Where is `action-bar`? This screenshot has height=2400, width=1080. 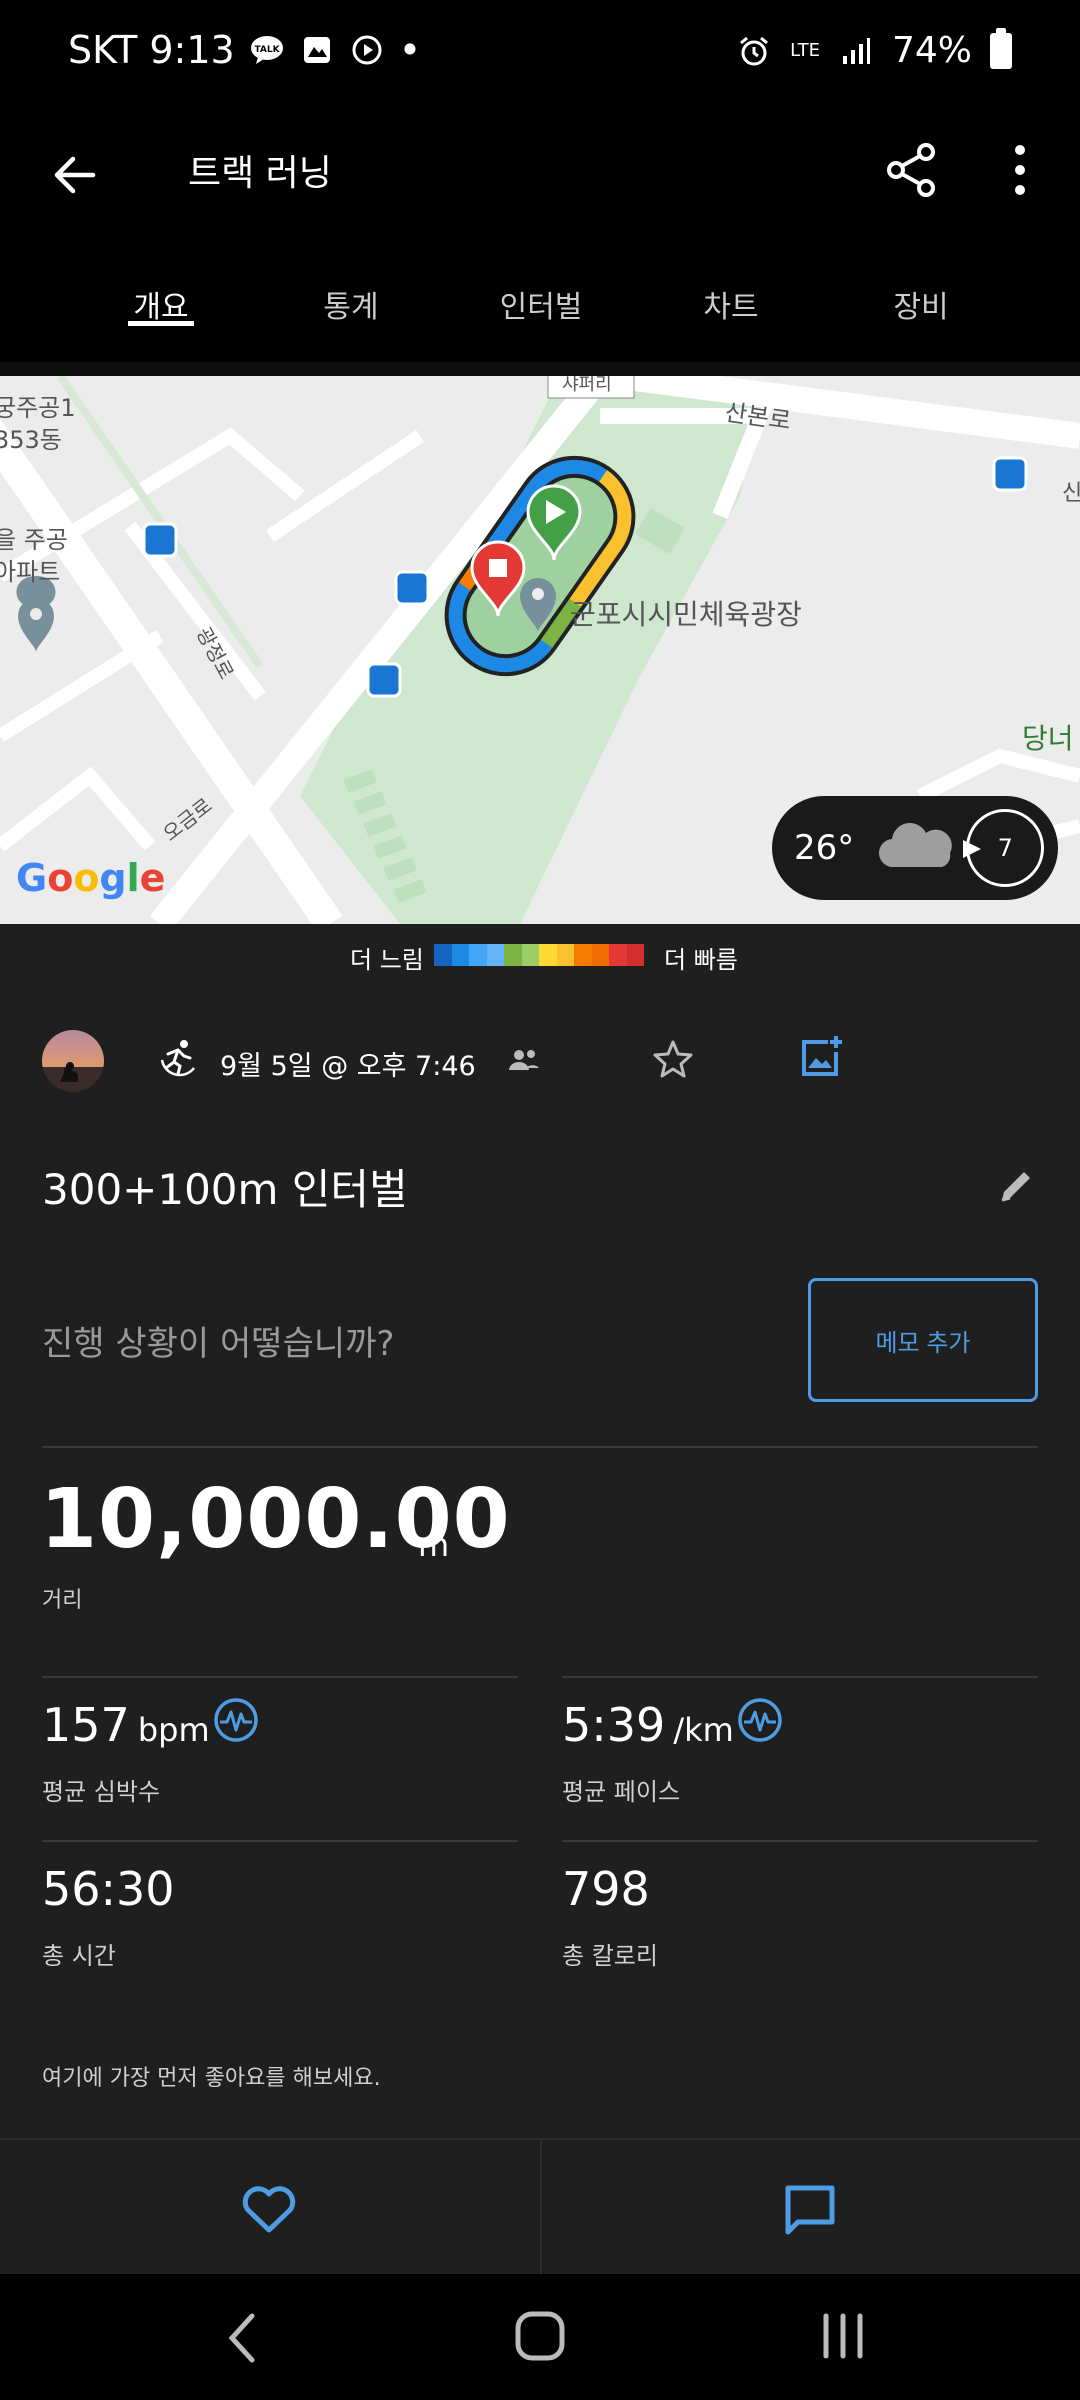
action-bar is located at coordinates (540, 2207).